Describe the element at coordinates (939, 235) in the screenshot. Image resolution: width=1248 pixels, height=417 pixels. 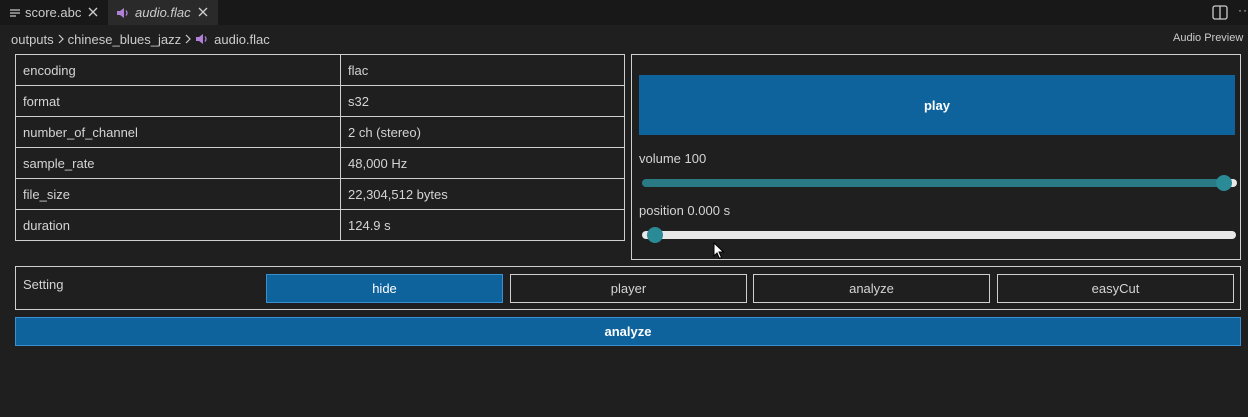
I see `position-slider` at that location.